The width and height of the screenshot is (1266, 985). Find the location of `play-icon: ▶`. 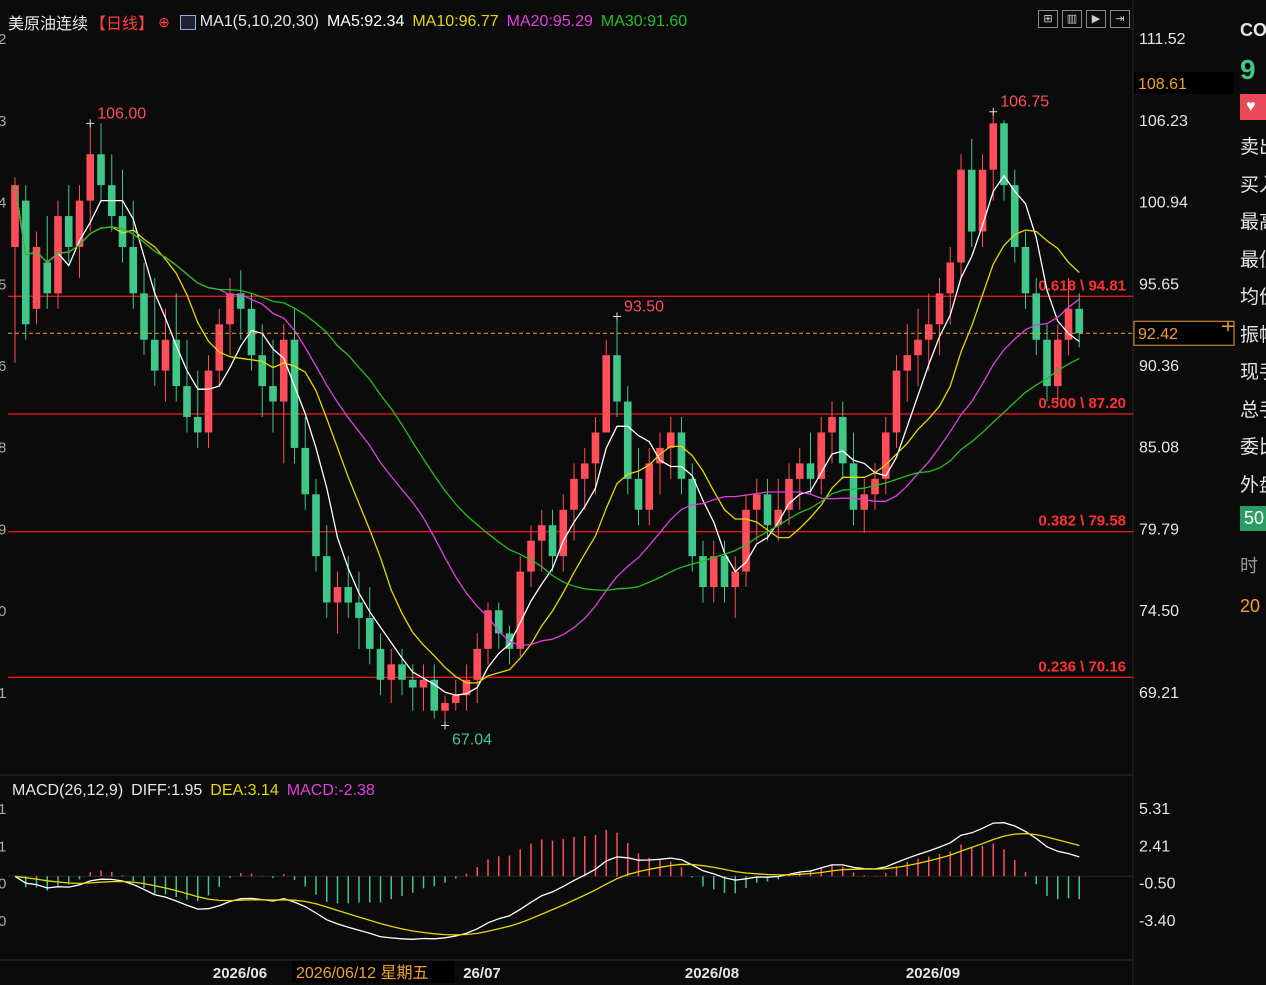

play-icon: ▶ is located at coordinates (1096, 19).